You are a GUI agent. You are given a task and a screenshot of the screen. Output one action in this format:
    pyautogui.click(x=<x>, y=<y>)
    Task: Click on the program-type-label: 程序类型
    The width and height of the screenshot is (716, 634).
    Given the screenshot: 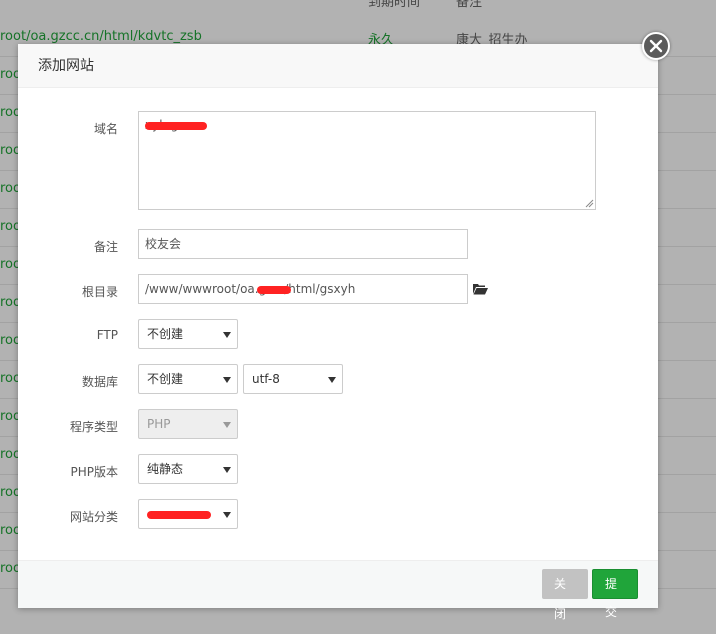 What is the action you would take?
    pyautogui.click(x=93, y=427)
    